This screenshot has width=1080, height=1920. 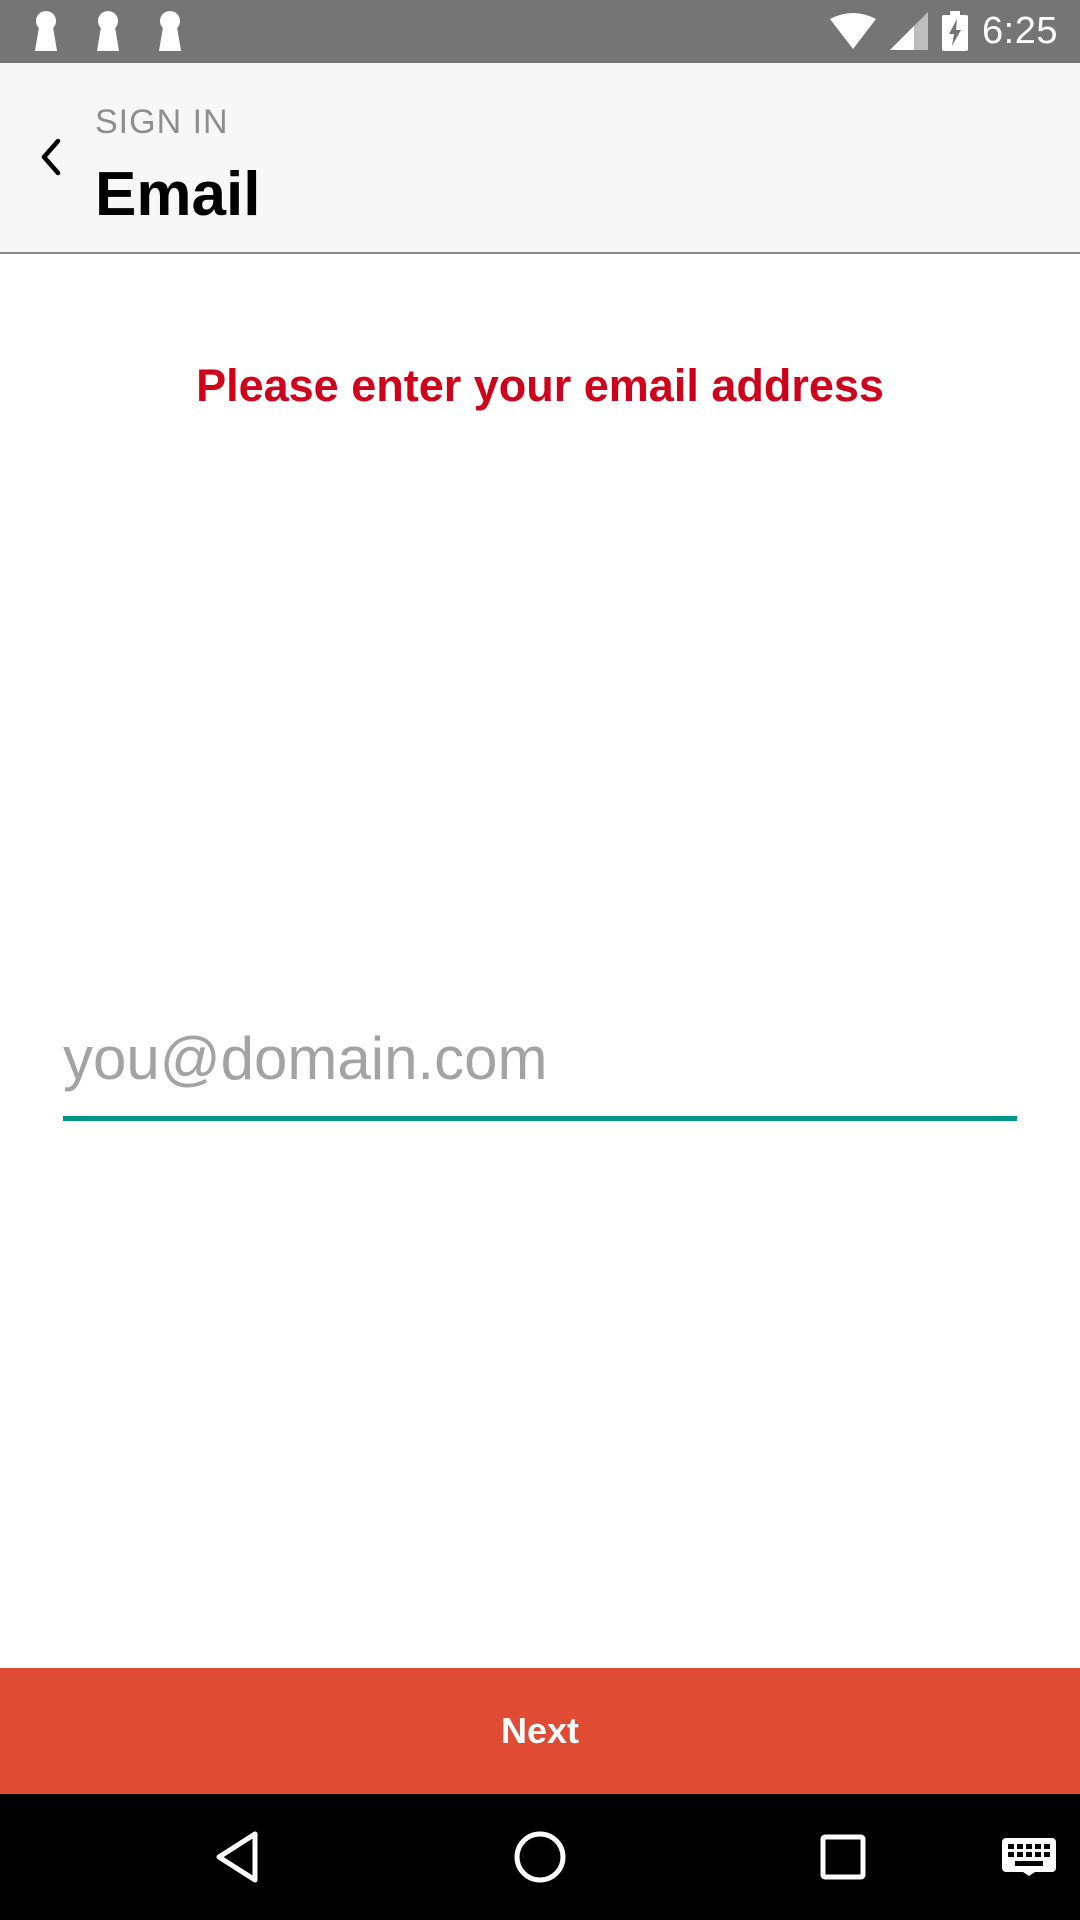 I want to click on page-title: Email, so click(x=178, y=194).